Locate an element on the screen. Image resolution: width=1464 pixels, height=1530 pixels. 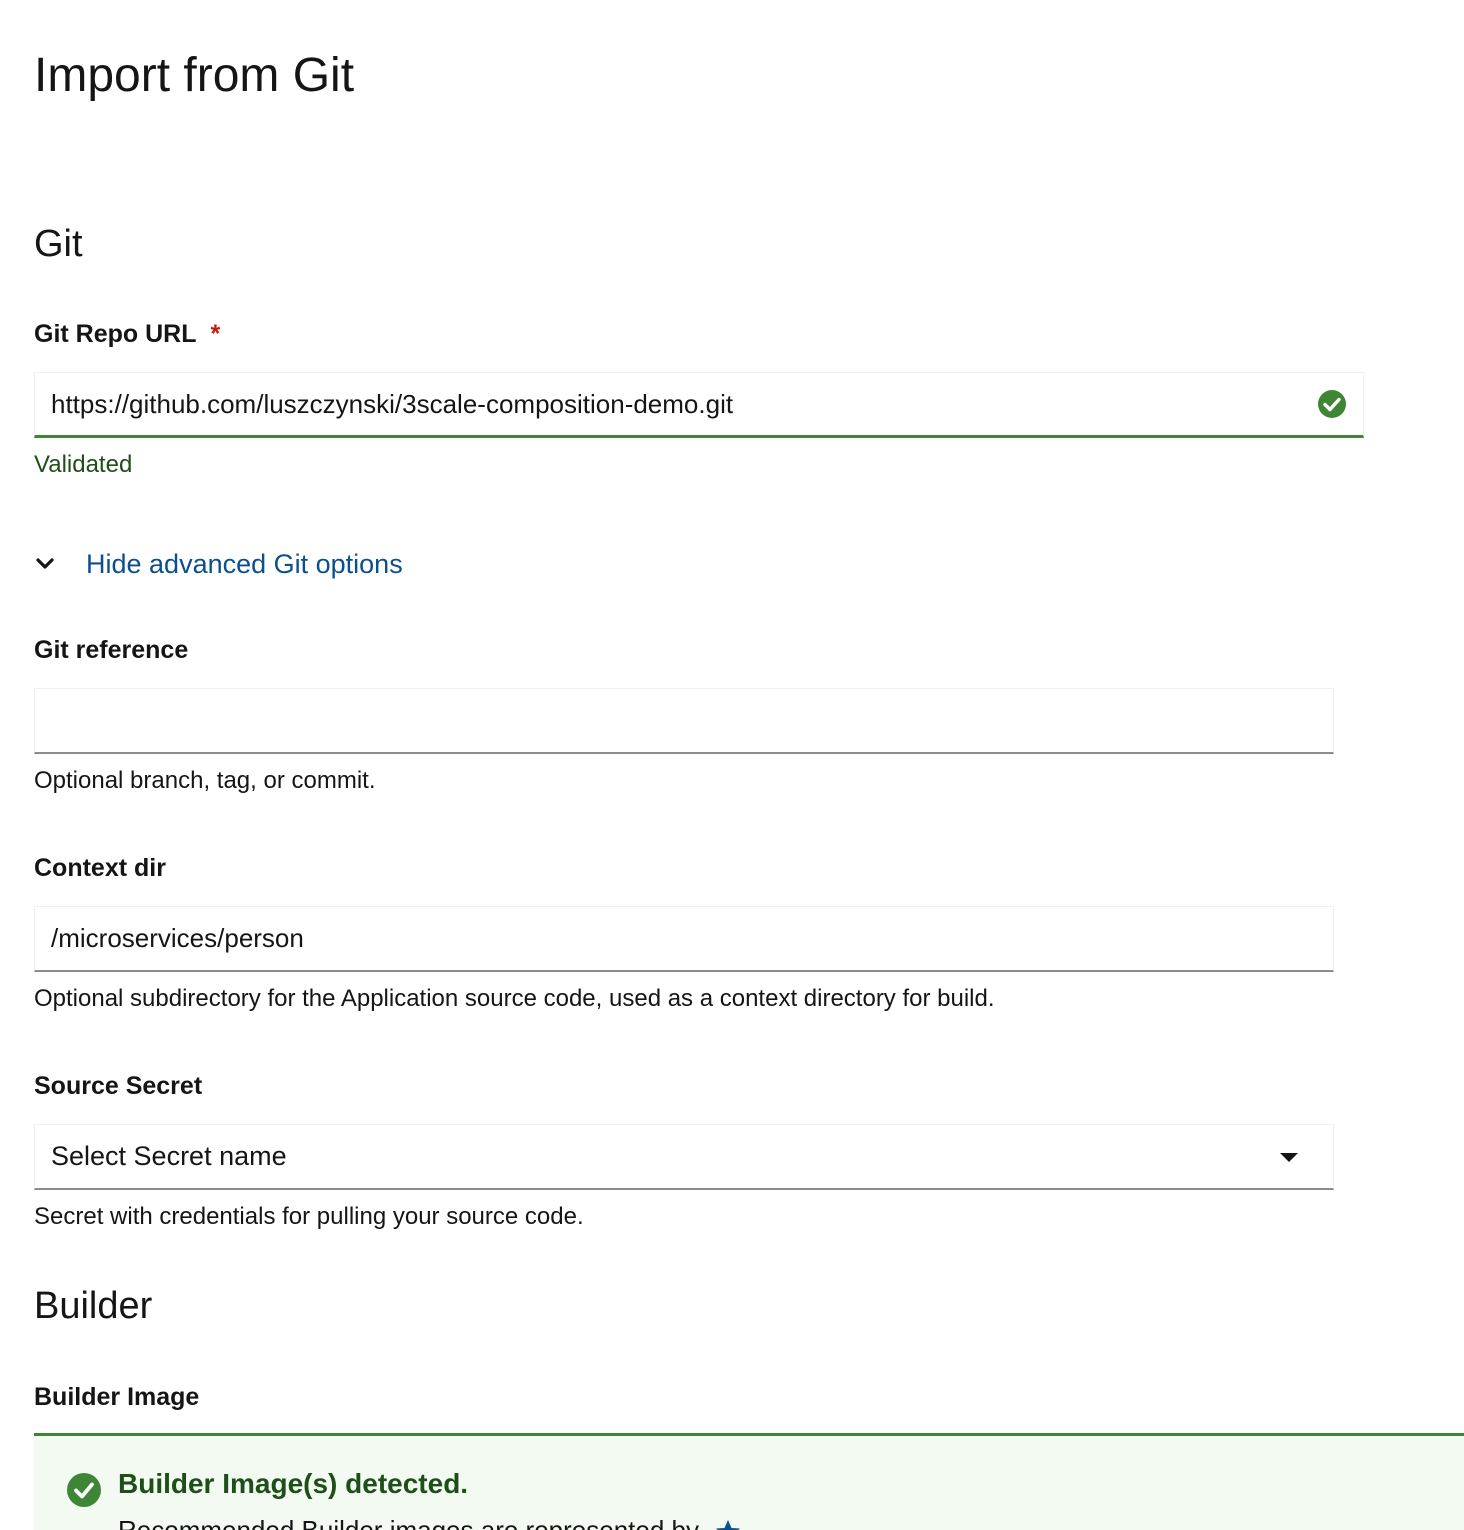
git-repo-url-label-text: Git Repo URL is located at coordinates (115, 334).